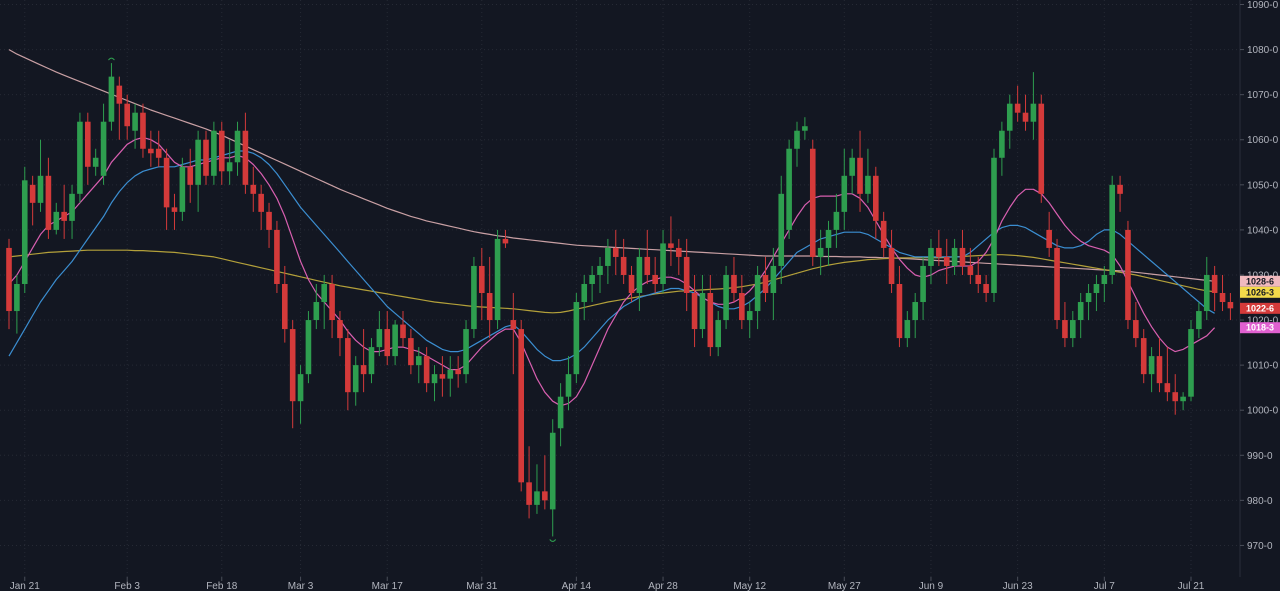 The image size is (1280, 591). I want to click on price-tick-label: 1040-0, so click(1263, 230).